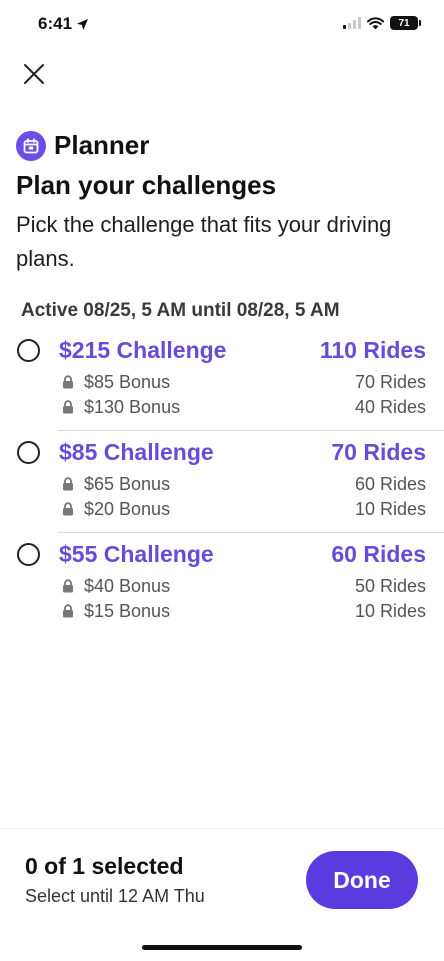 This screenshot has width=444, height=961. I want to click on home-indicator, so click(222, 947).